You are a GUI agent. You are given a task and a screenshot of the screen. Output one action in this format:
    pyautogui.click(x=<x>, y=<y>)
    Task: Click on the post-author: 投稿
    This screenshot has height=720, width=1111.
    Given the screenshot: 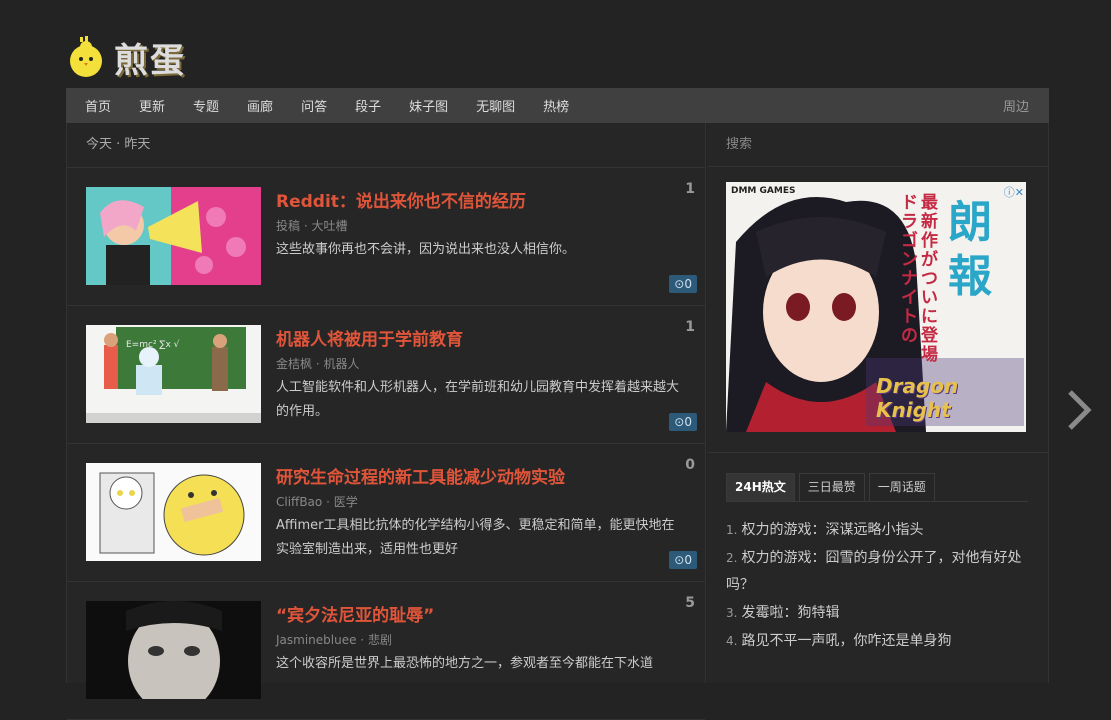 What is the action you would take?
    pyautogui.click(x=288, y=226)
    